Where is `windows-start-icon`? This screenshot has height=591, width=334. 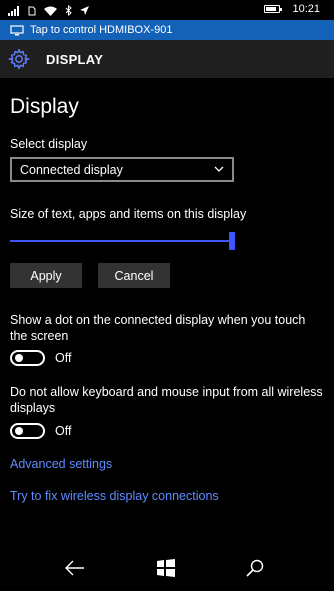
windows-start-icon is located at coordinates (166, 568).